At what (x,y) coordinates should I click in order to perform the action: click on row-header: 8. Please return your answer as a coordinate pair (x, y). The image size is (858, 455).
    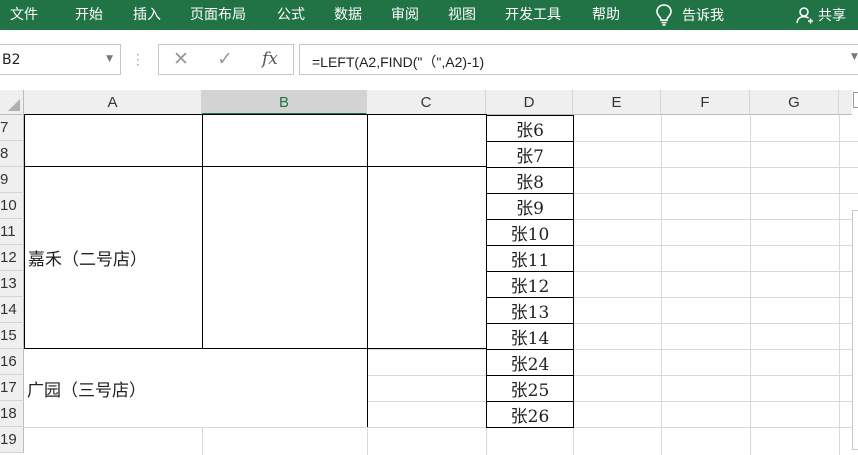
    Looking at the image, I should click on (12, 154).